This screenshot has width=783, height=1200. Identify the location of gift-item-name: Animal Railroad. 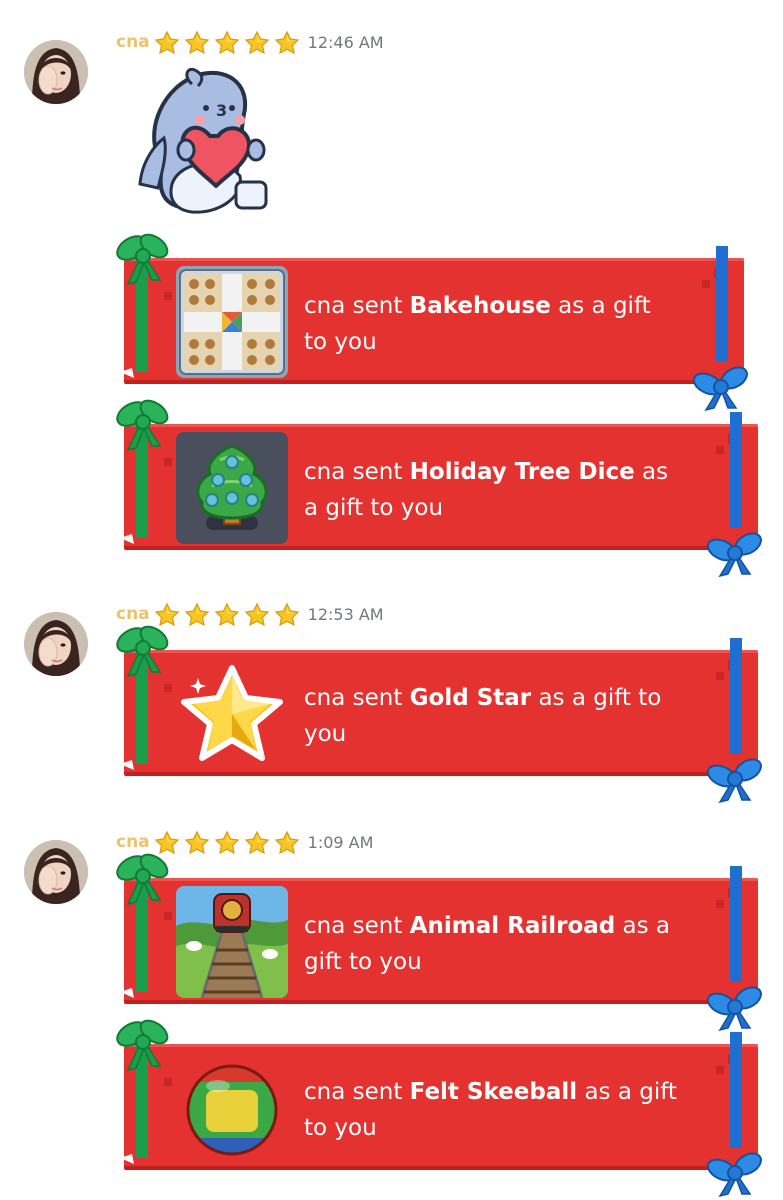
(512, 926).